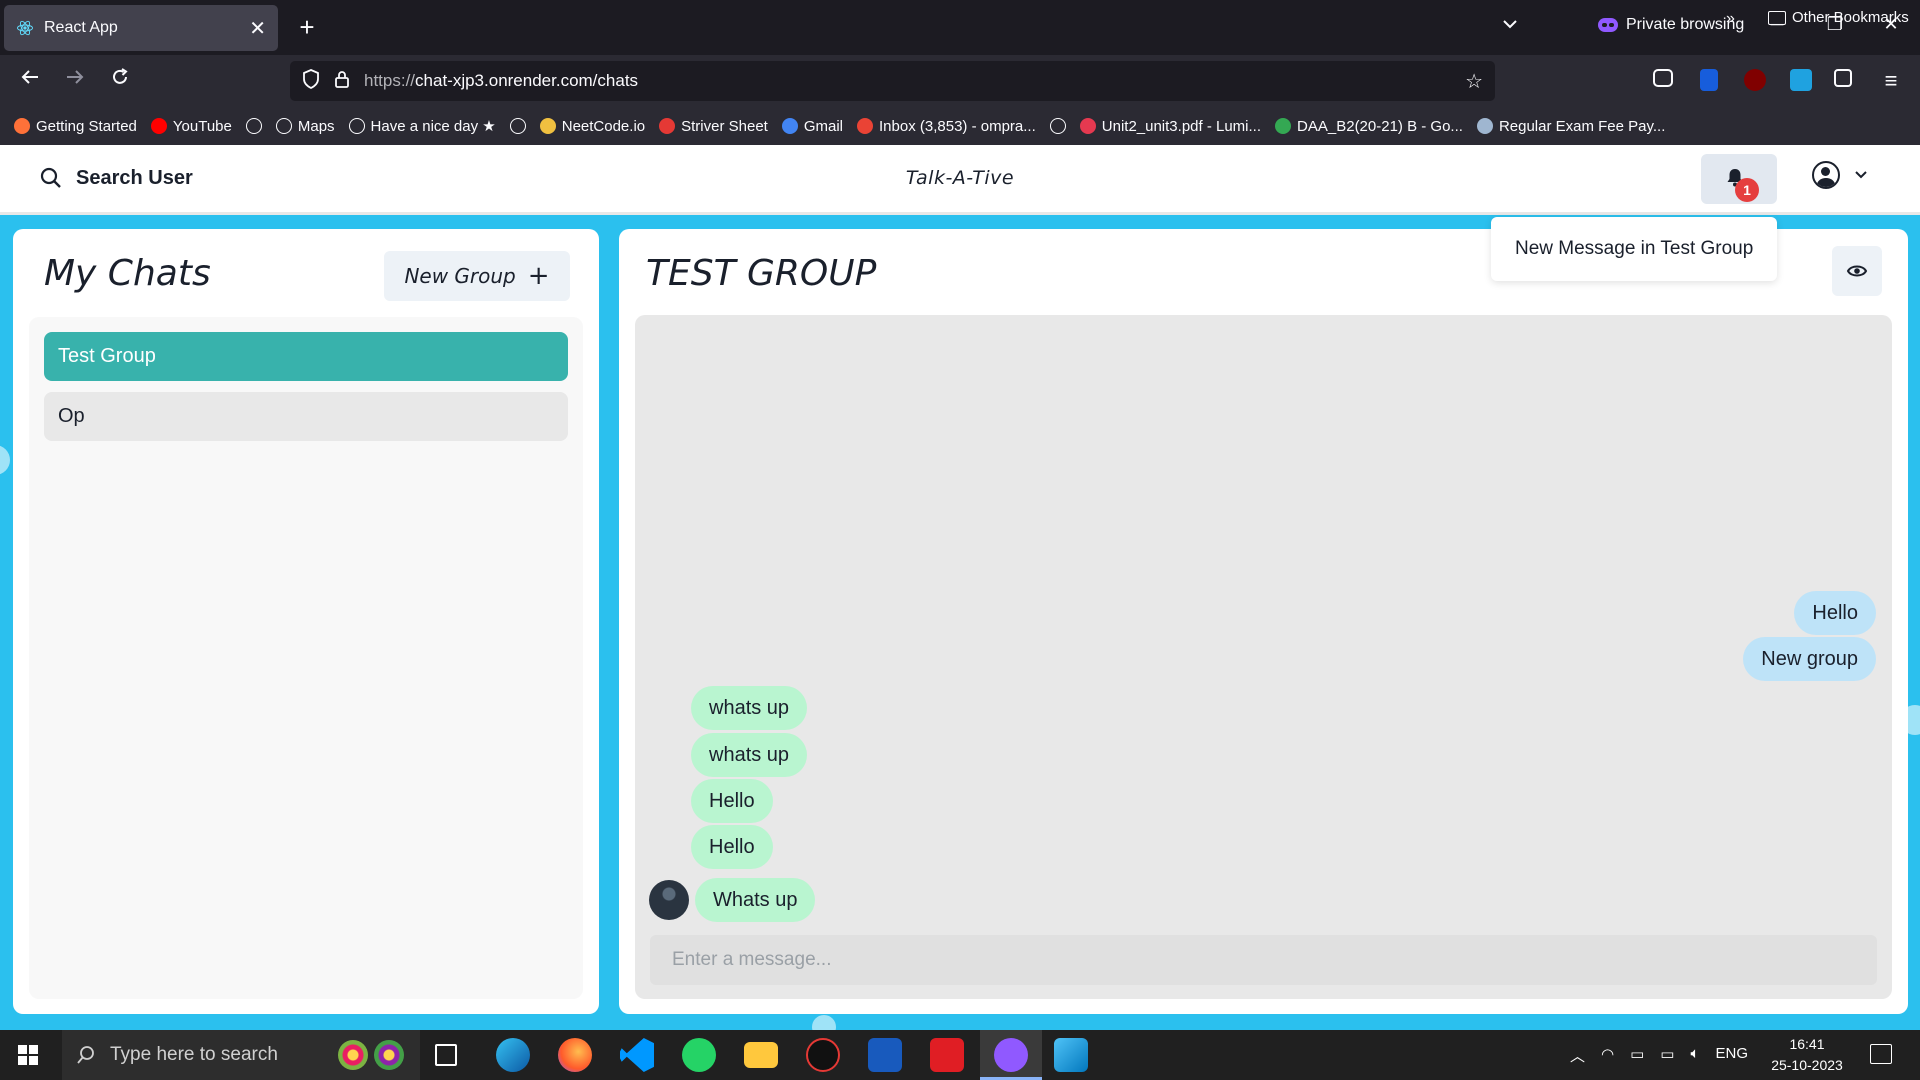  What do you see at coordinates (761, 1055) in the screenshot?
I see `file-explorer-icon` at bounding box center [761, 1055].